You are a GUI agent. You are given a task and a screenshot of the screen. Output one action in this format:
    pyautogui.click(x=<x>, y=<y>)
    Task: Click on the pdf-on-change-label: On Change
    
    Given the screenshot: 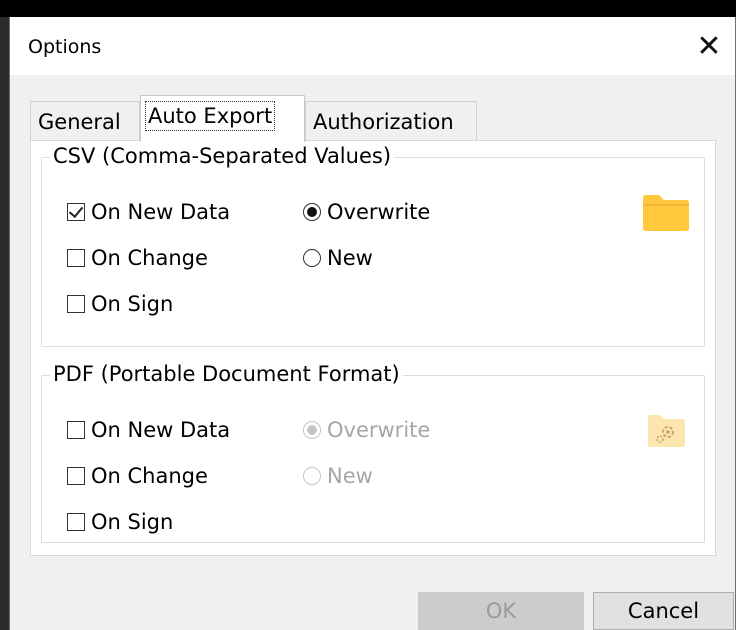 What is the action you would take?
    pyautogui.click(x=149, y=476)
    